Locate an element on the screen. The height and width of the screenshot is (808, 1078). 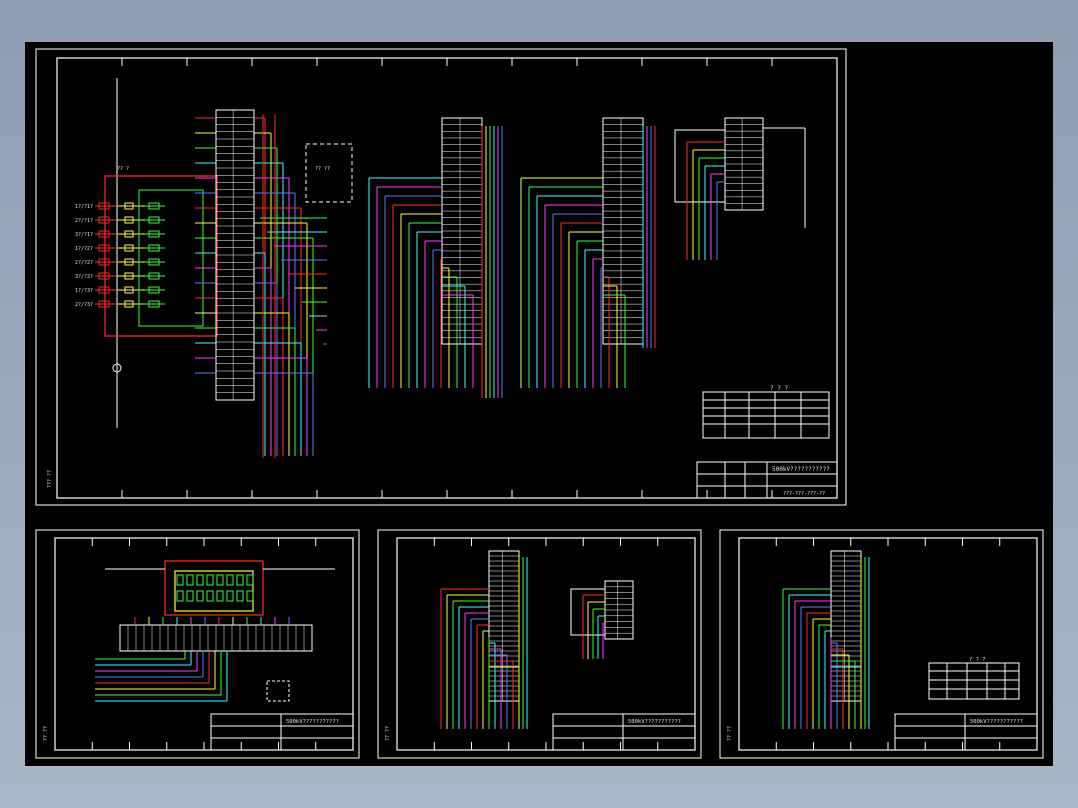
main-box-label: ?? ?? is located at coordinates (322, 169).